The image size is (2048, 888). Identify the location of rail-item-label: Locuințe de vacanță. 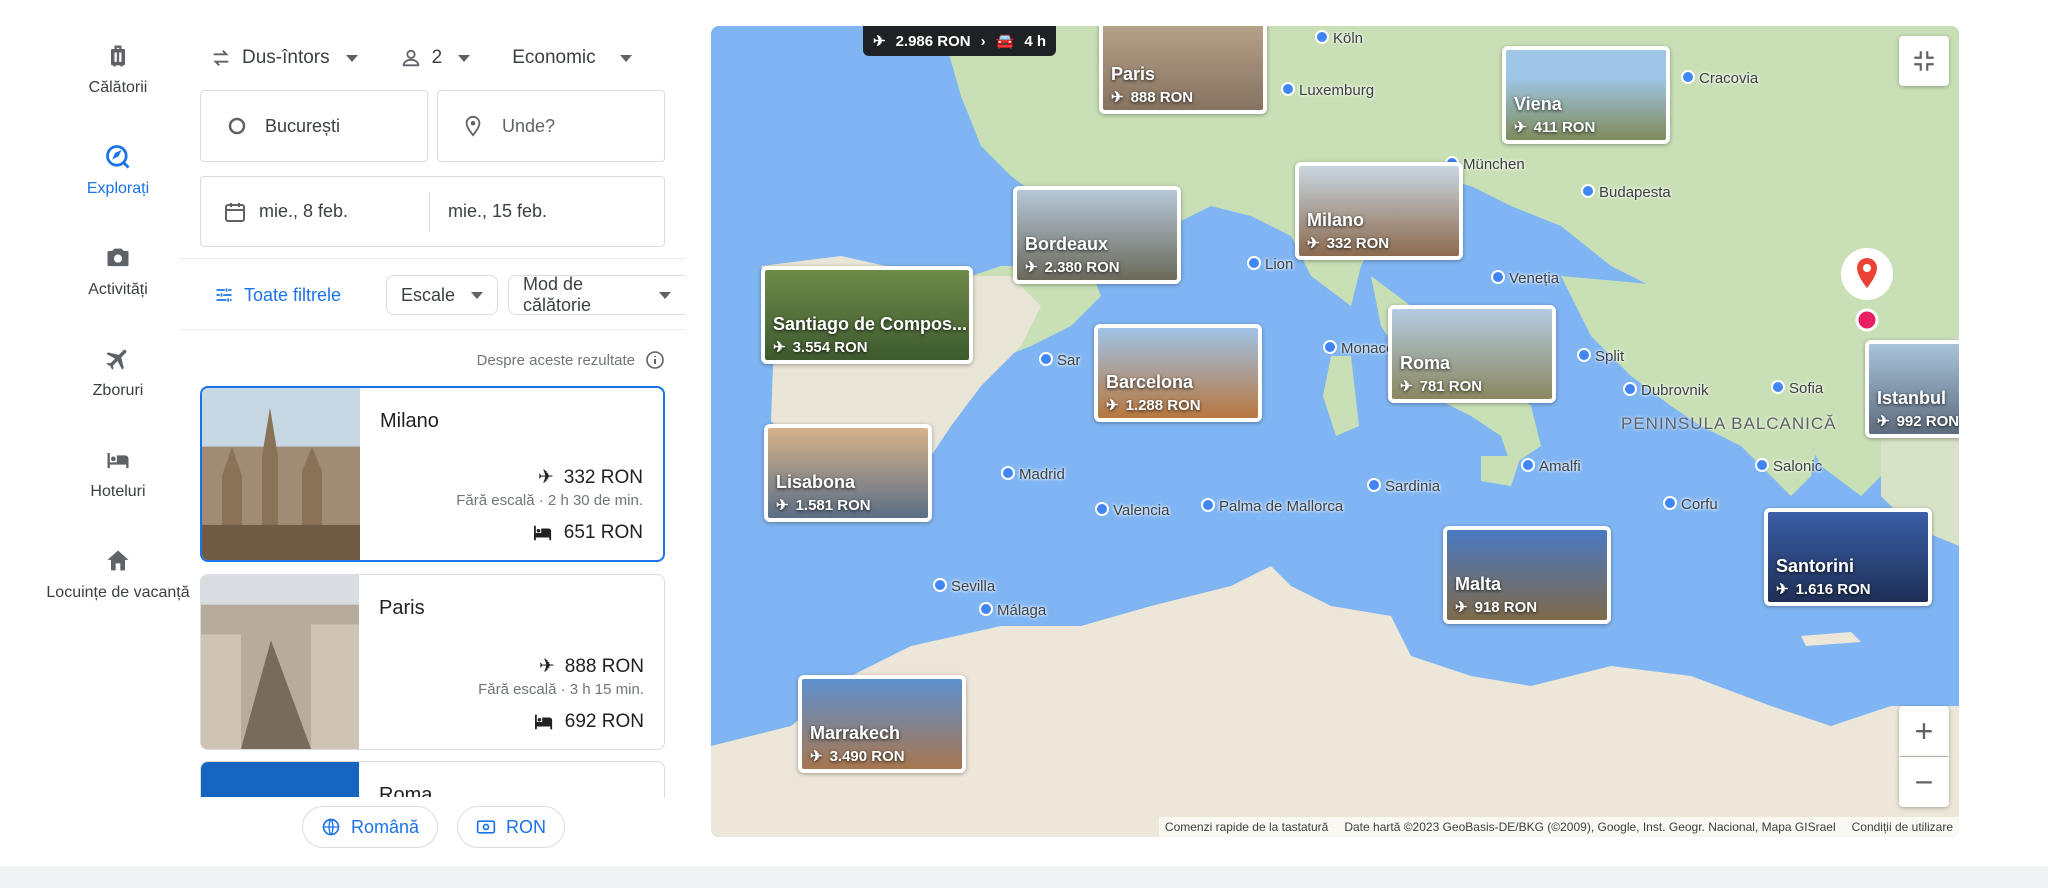
(118, 592).